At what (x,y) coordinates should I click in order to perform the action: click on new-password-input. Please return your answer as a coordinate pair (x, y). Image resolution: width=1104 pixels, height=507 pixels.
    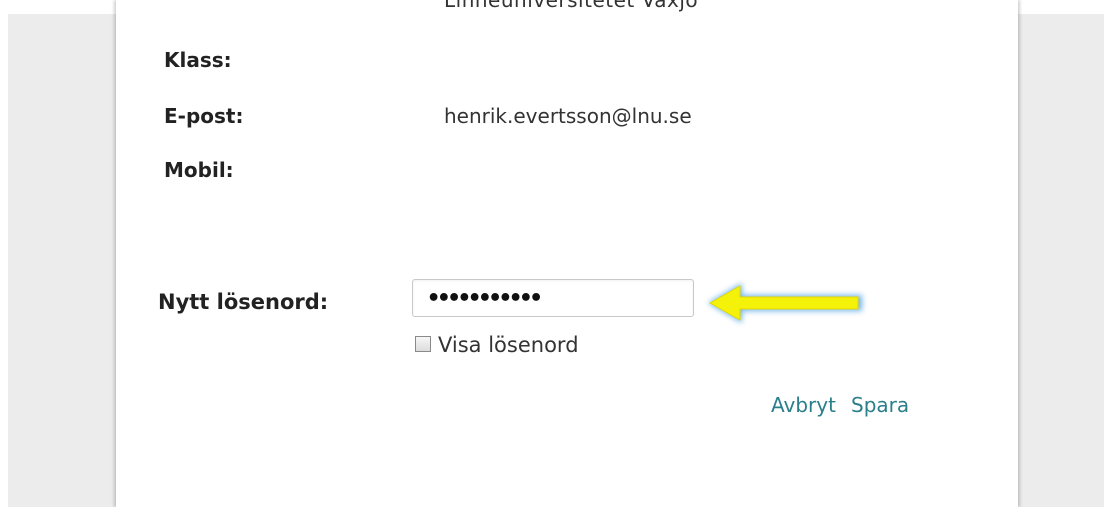
    Looking at the image, I should click on (553, 298).